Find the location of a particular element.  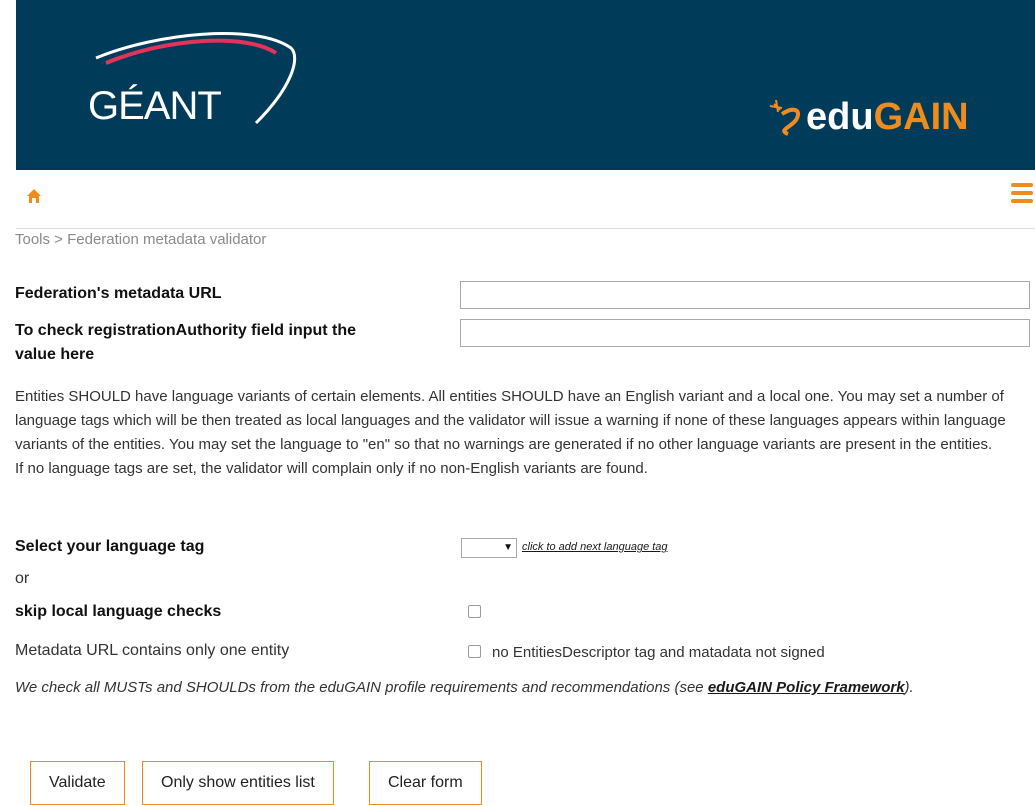

reg-authority-input is located at coordinates (745, 333).